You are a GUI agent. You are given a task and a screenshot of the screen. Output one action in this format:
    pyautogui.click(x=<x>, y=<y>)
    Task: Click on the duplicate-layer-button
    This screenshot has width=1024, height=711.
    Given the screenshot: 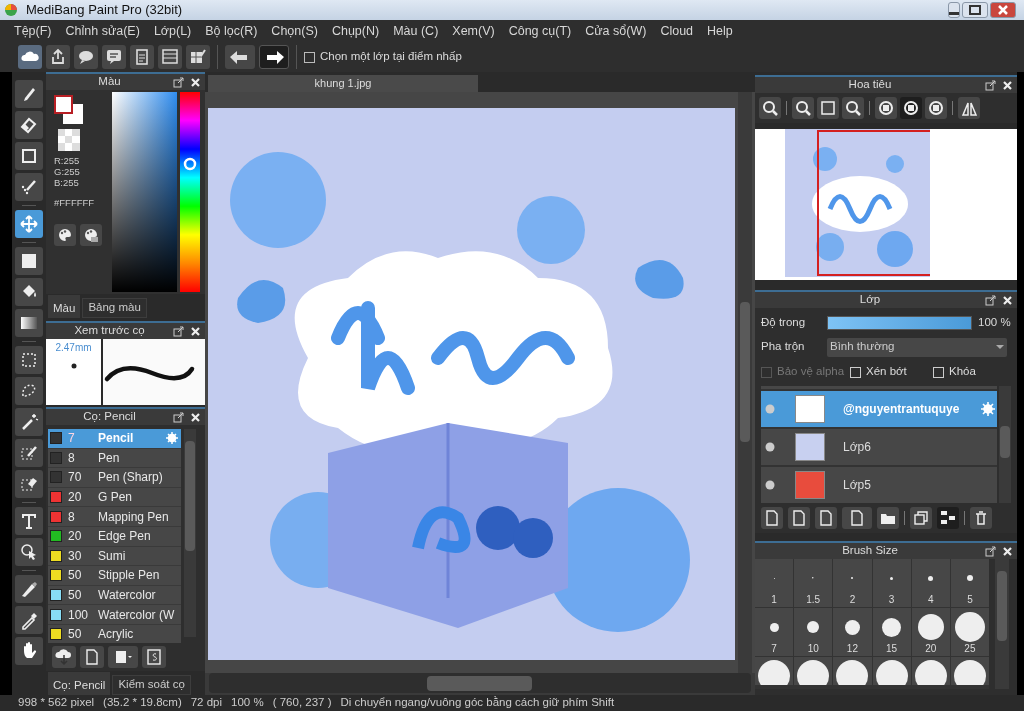 What is the action you would take?
    pyautogui.click(x=921, y=518)
    